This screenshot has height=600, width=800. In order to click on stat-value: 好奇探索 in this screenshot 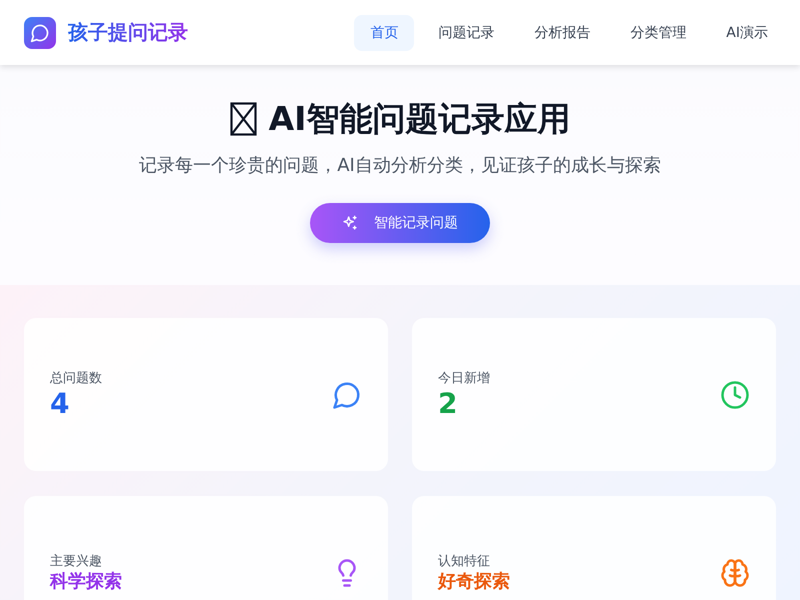, I will do `click(474, 582)`.